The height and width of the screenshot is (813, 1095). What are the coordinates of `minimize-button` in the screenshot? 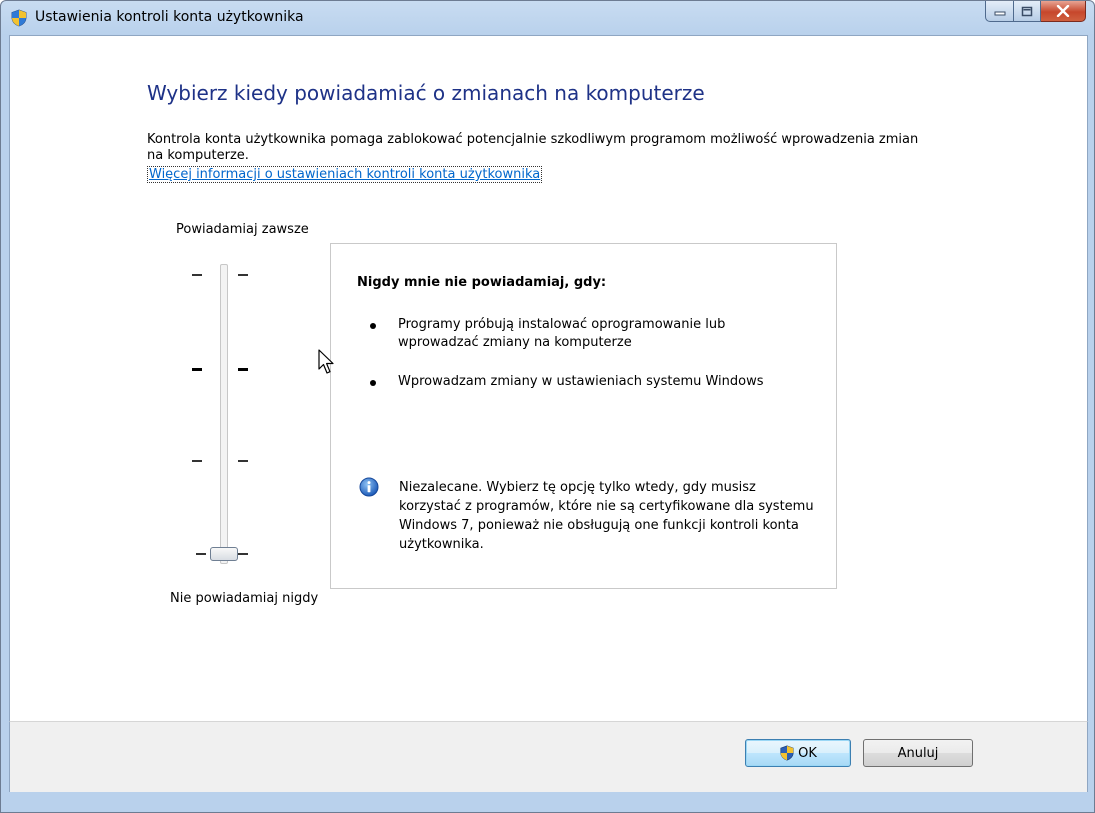 It's located at (999, 11).